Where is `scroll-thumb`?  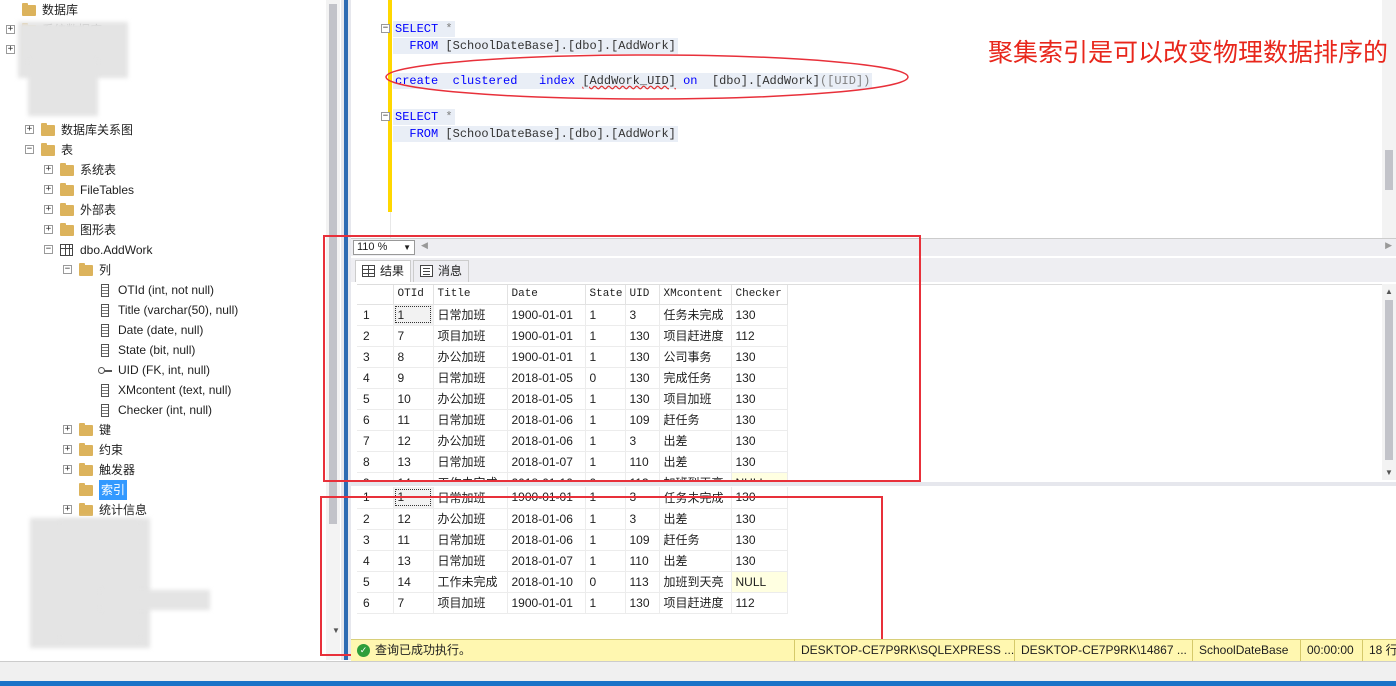 scroll-thumb is located at coordinates (1389, 380).